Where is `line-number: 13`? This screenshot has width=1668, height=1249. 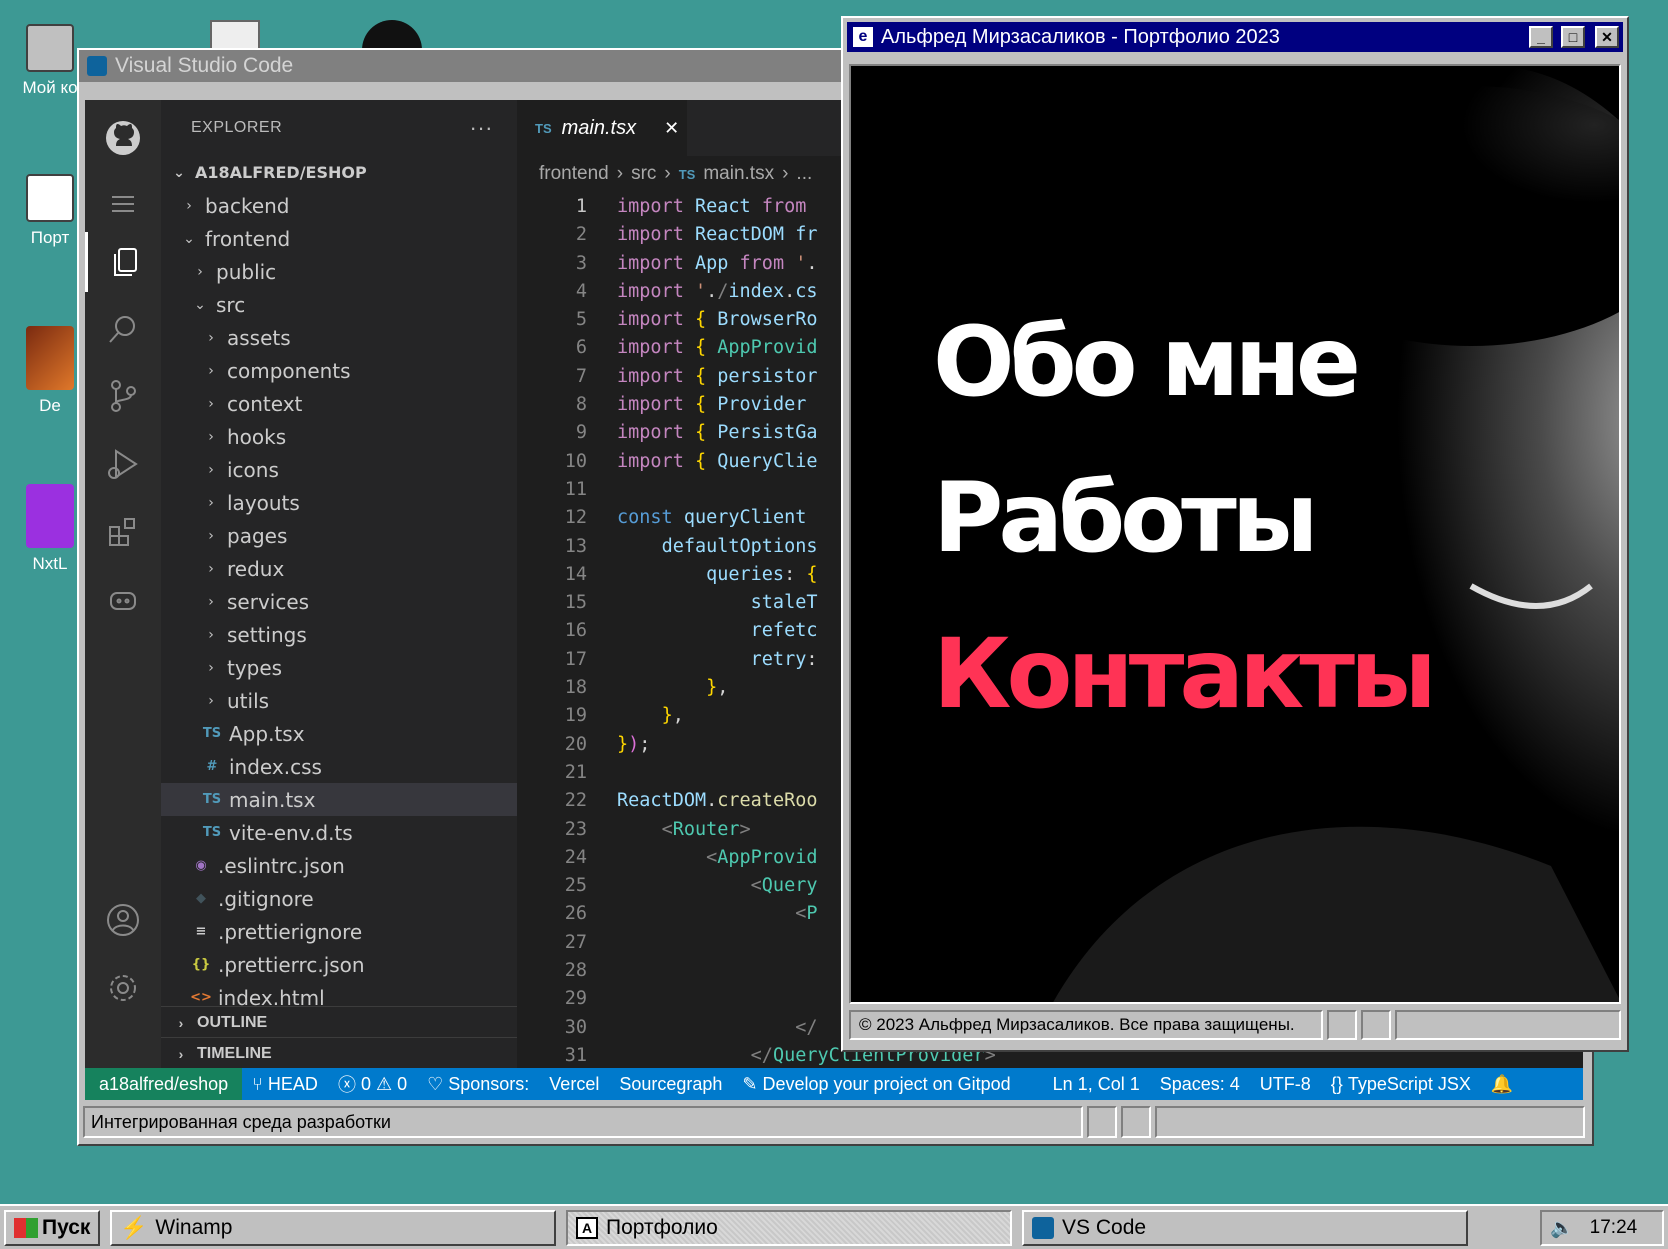 line-number: 13 is located at coordinates (575, 546).